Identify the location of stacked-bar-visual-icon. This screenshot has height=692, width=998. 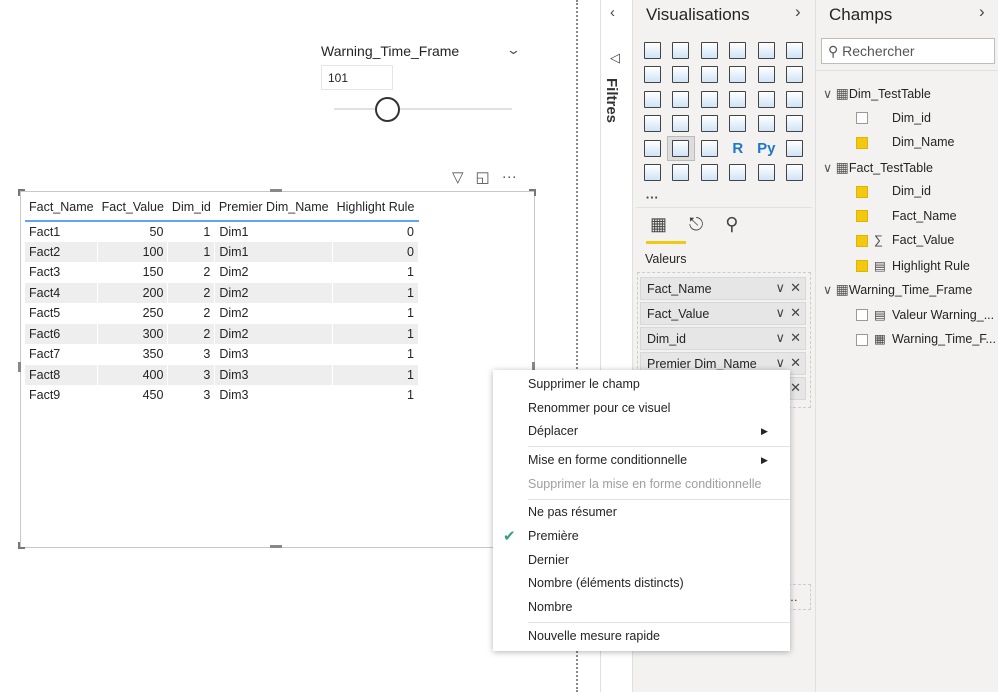
(652, 50).